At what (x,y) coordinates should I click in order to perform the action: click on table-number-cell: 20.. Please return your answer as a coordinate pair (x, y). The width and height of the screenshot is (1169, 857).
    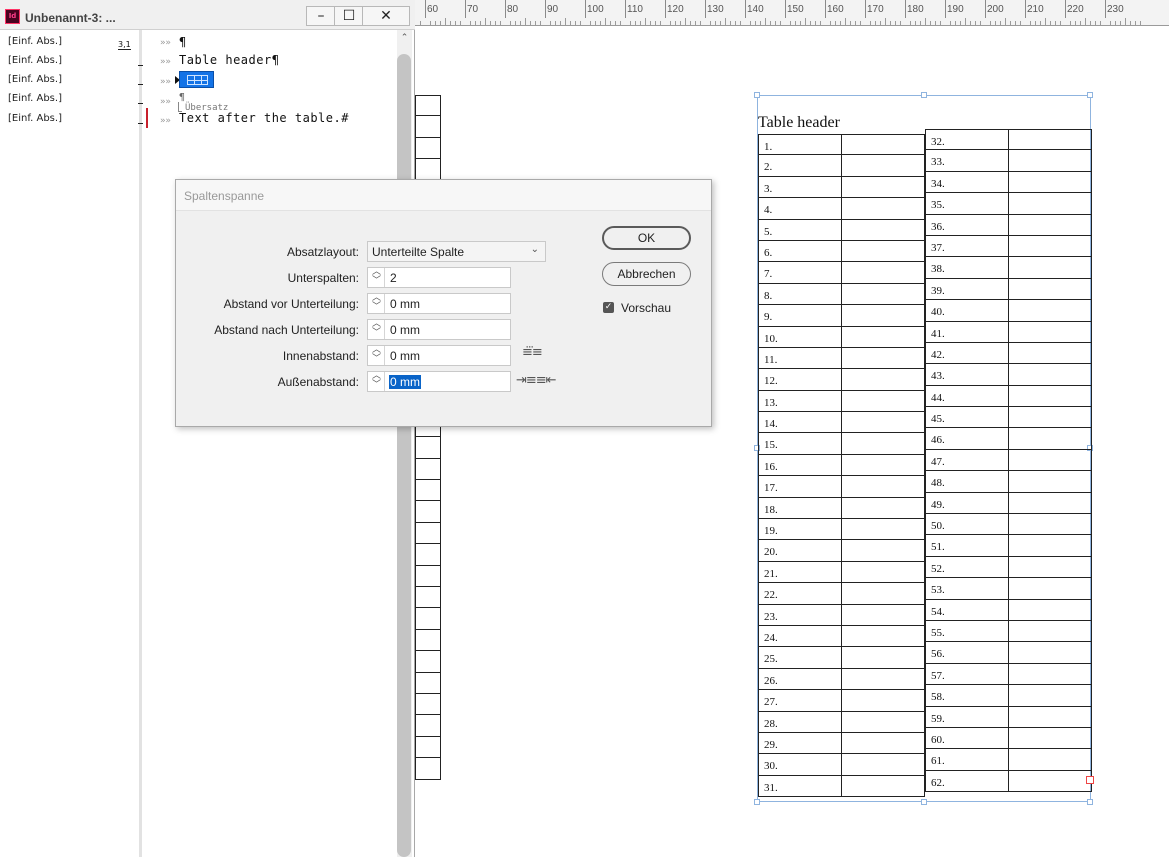
    Looking at the image, I should click on (800, 551).